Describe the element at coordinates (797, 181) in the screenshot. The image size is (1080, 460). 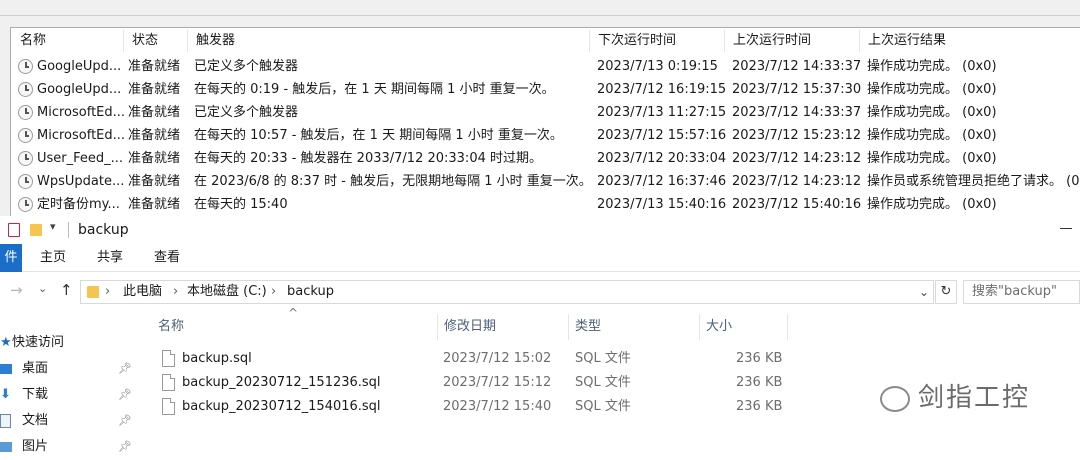
I see `task-last-run: 2023/7/12 14:23:12` at that location.